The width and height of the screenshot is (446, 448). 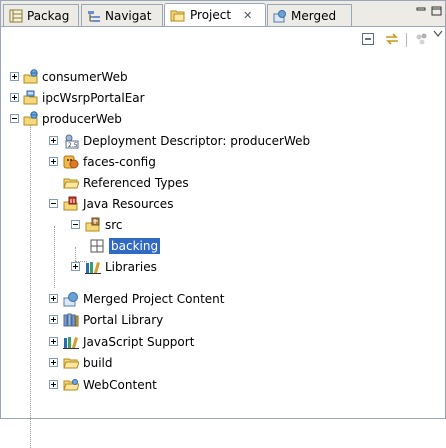 I want to click on tree-item-libraries: Libraries, so click(x=223, y=267).